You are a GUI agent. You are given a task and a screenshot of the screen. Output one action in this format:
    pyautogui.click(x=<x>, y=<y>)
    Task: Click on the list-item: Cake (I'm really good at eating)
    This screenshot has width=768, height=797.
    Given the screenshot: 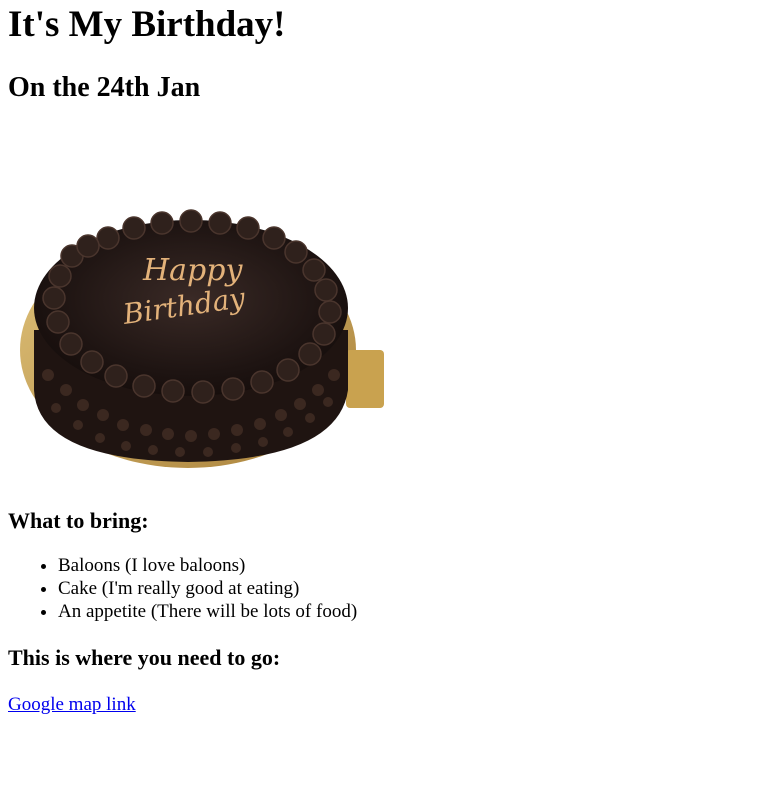 What is the action you would take?
    pyautogui.click(x=409, y=588)
    